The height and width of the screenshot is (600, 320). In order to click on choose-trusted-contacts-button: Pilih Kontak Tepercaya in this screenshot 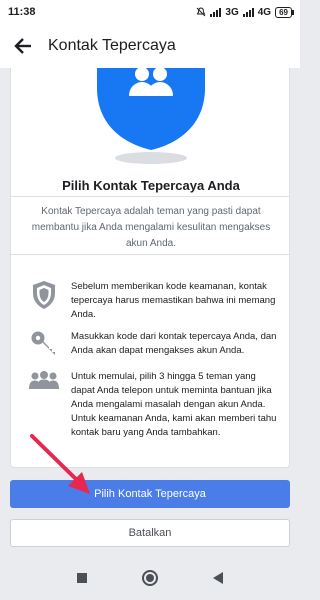, I will do `click(150, 494)`.